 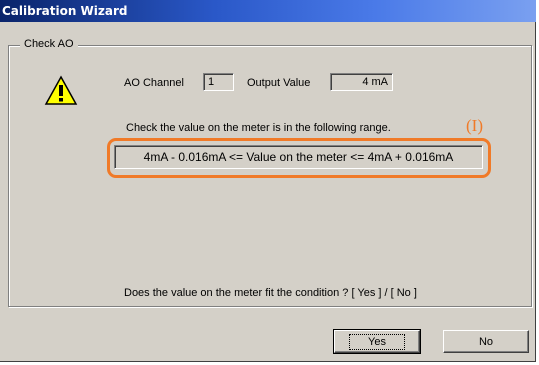 What do you see at coordinates (279, 83) in the screenshot?
I see `output-value-label: Output Value` at bounding box center [279, 83].